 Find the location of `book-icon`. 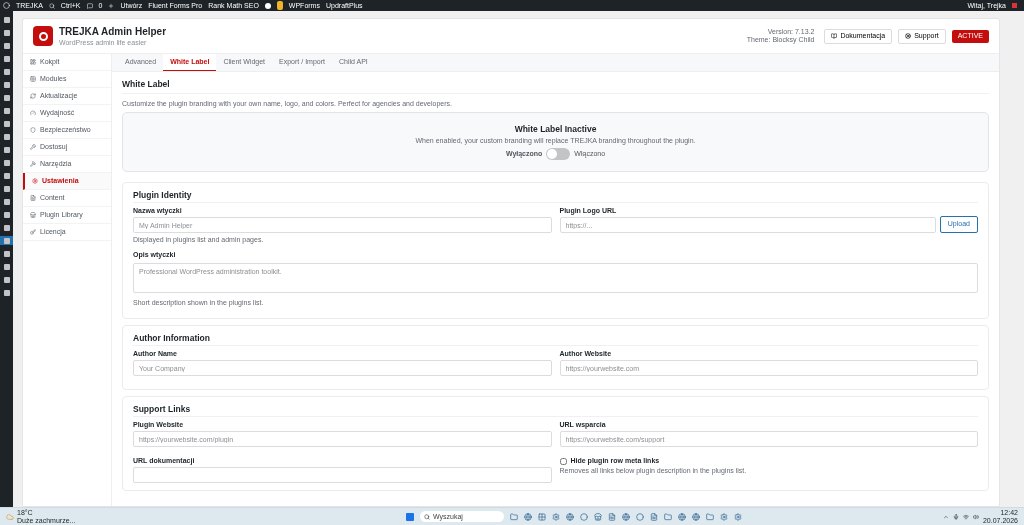

book-icon is located at coordinates (834, 36).